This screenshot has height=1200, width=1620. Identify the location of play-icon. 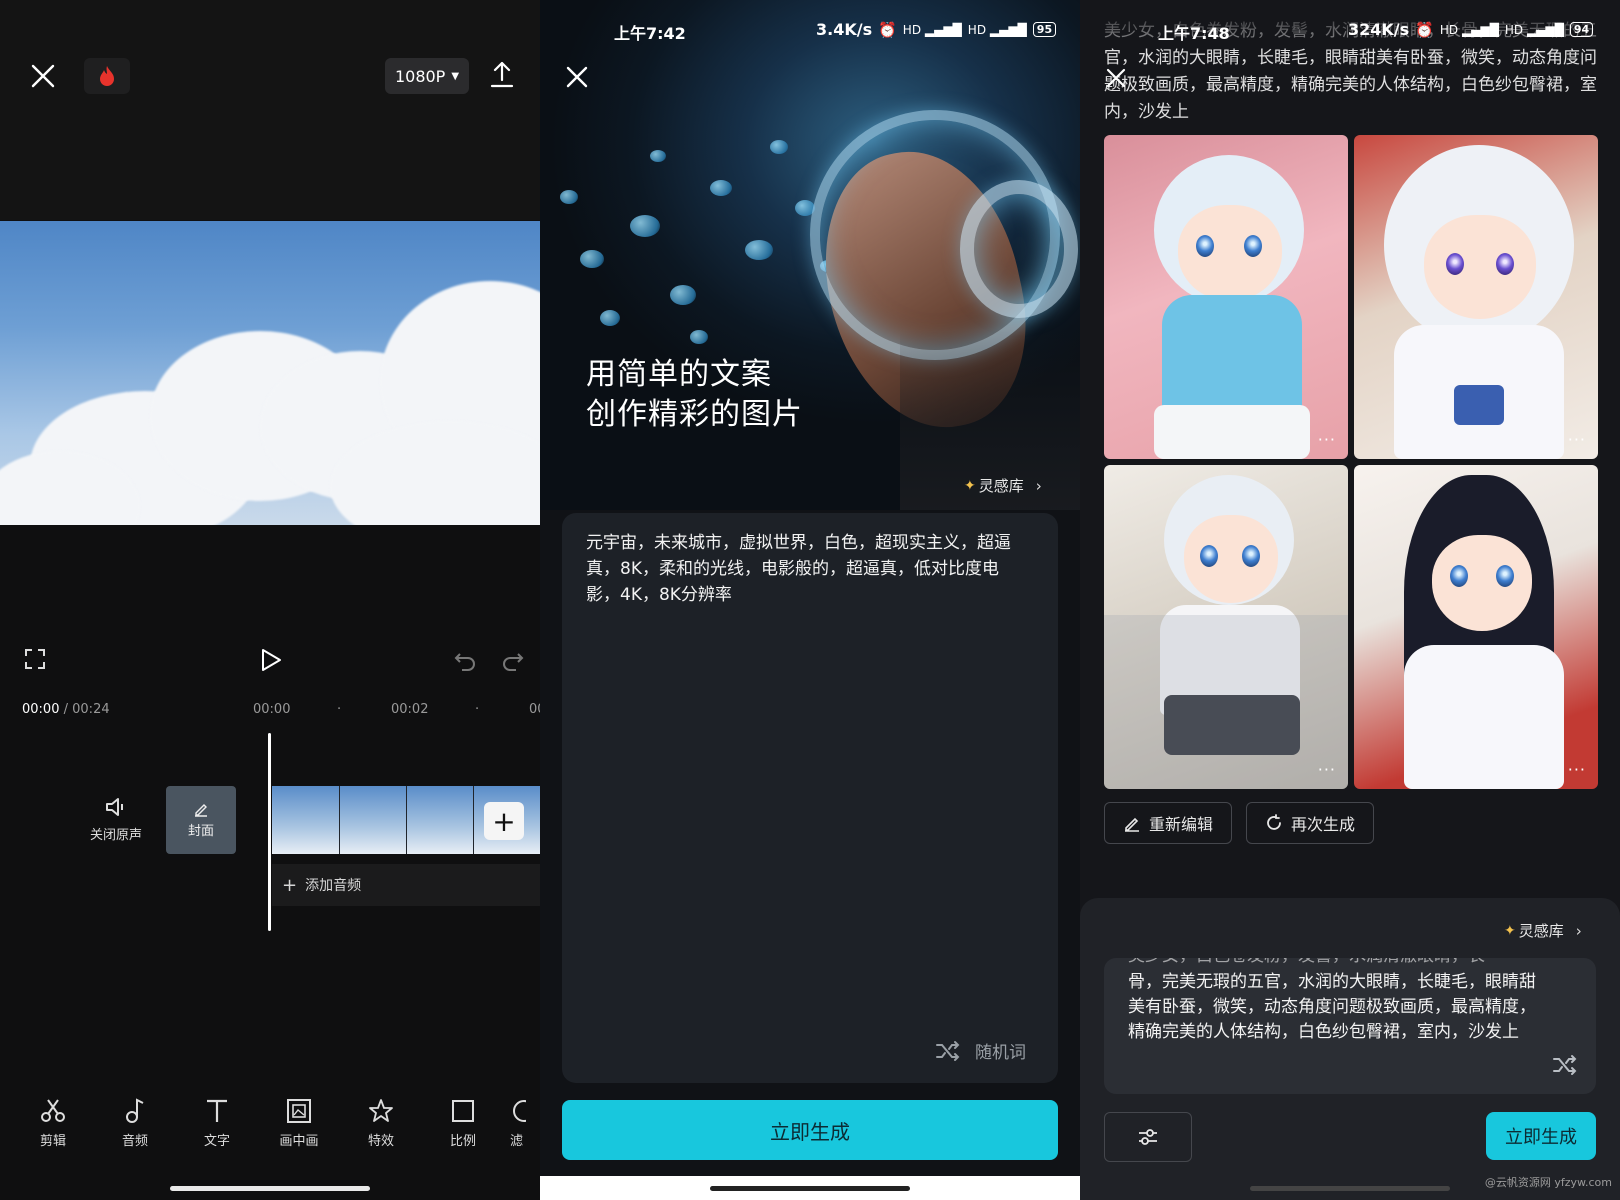
(271, 660).